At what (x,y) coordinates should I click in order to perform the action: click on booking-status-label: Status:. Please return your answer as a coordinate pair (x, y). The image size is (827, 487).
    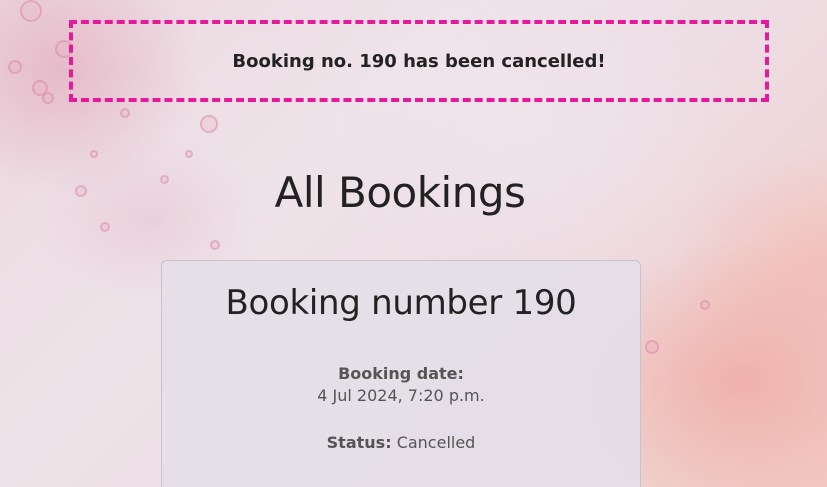
    Looking at the image, I should click on (359, 442).